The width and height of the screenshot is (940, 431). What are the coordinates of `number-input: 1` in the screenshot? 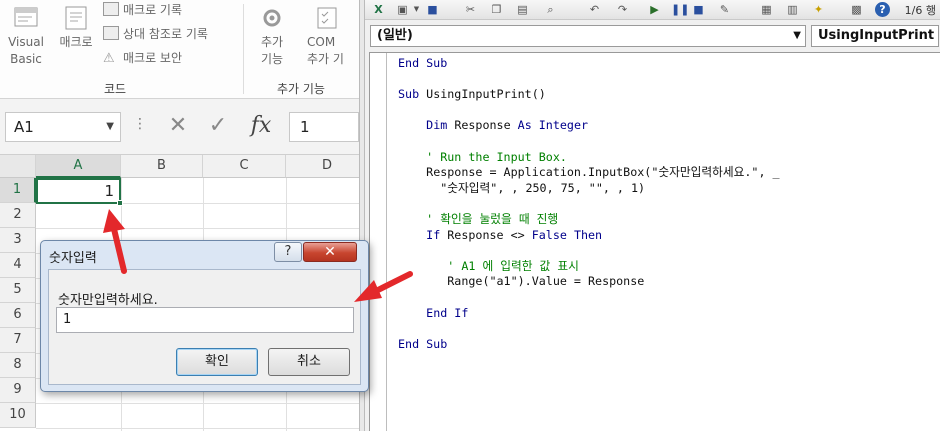 It's located at (205, 320).